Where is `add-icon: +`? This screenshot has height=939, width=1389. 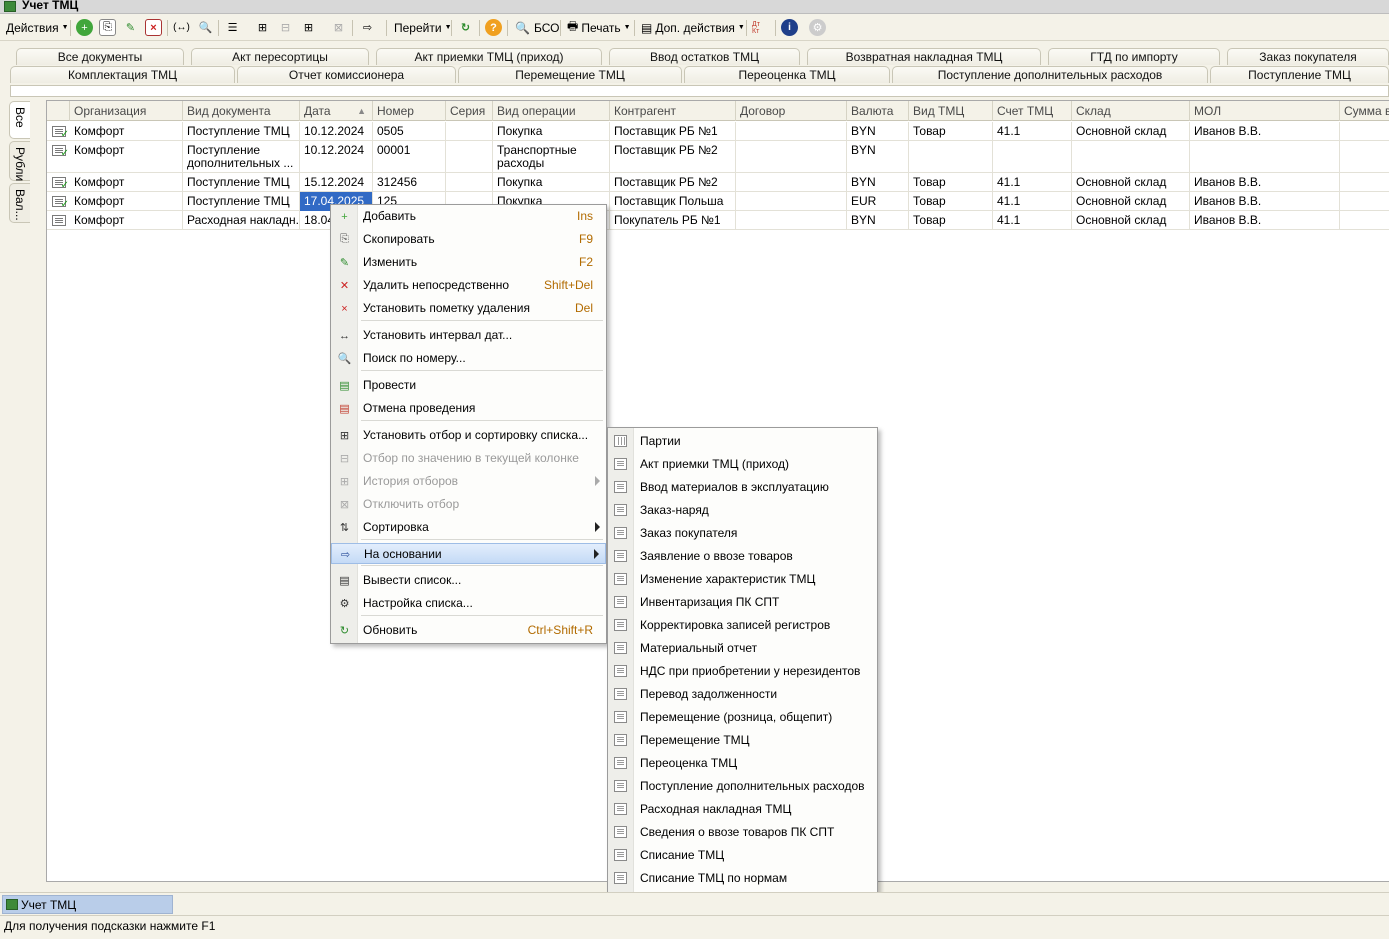
add-icon: + is located at coordinates (84, 27).